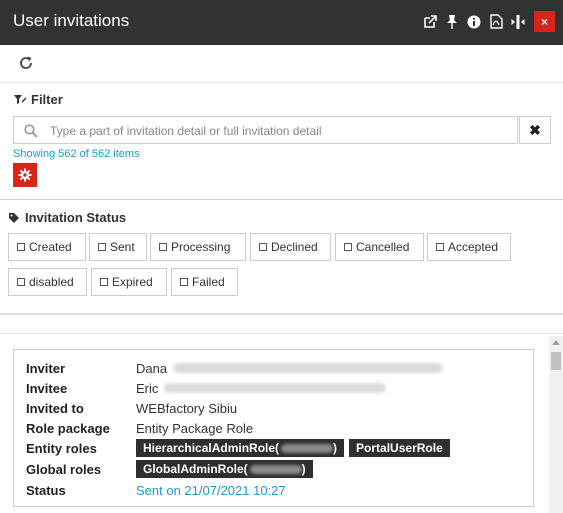  What do you see at coordinates (76, 154) in the screenshot?
I see `items-count: Showing 562 of 562 items` at bounding box center [76, 154].